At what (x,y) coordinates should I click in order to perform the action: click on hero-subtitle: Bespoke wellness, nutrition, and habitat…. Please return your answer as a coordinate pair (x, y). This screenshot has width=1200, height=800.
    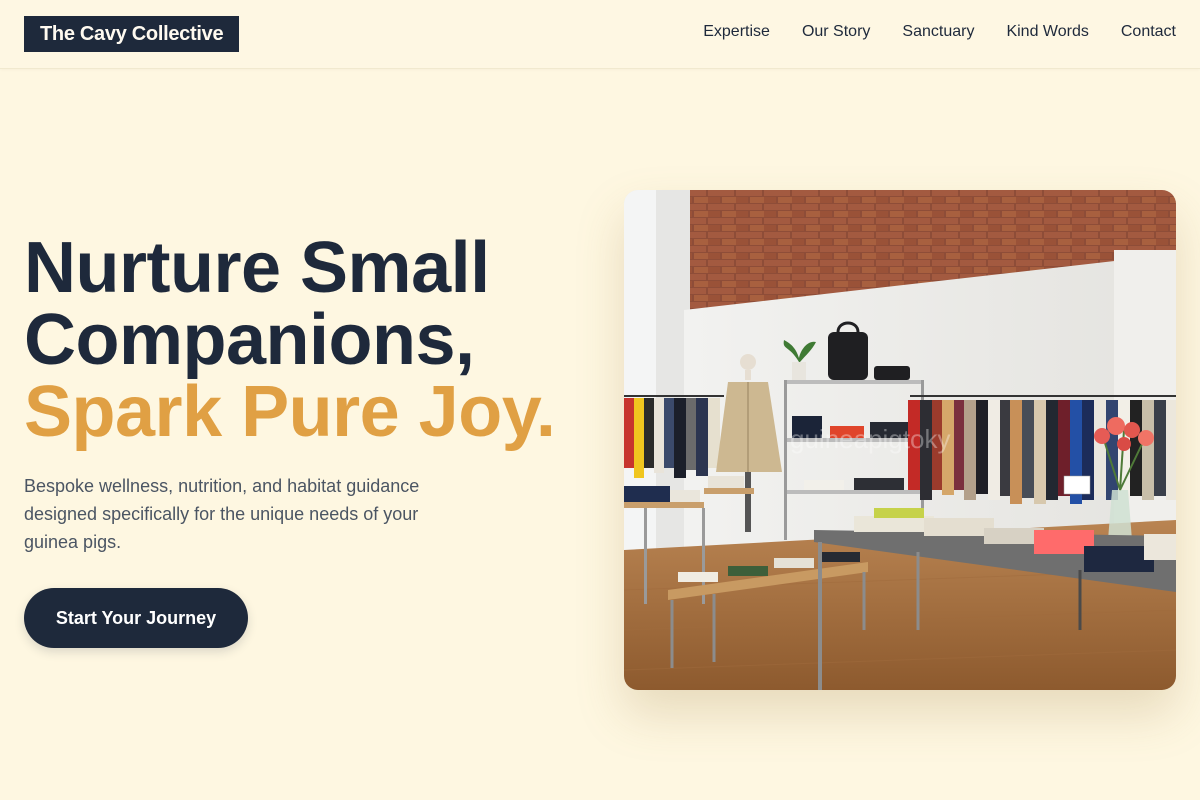
    Looking at the image, I should click on (222, 514).